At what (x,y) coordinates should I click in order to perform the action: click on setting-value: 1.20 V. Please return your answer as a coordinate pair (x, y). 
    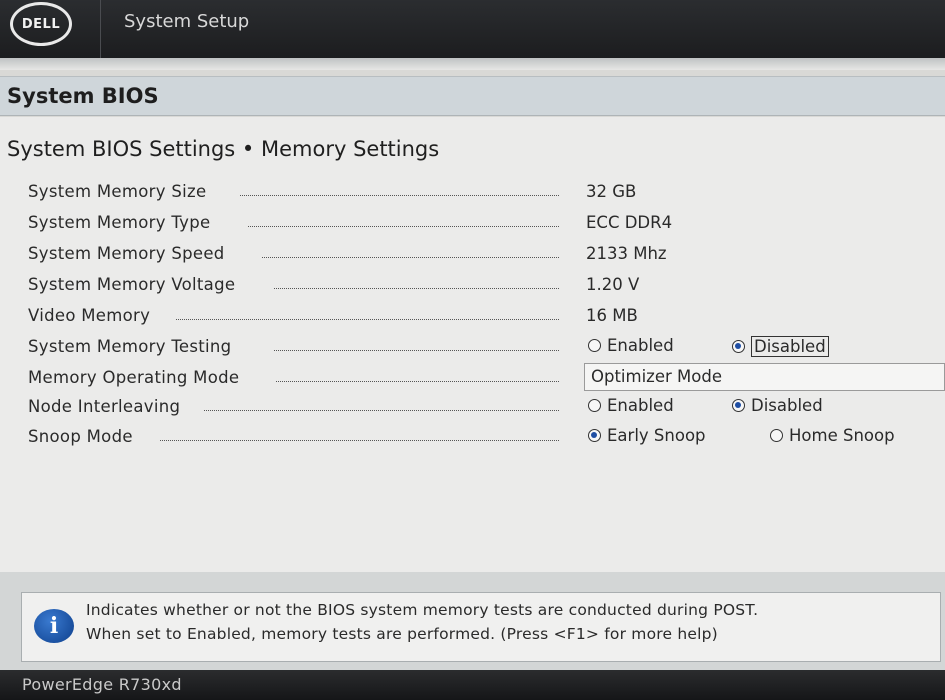
    Looking at the image, I should click on (613, 284).